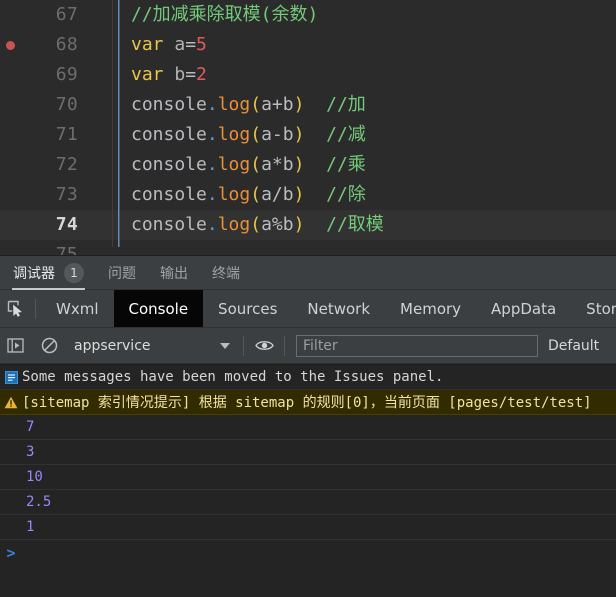 The width and height of the screenshot is (616, 597). I want to click on line-number-gutter: 72, so click(56, 165).